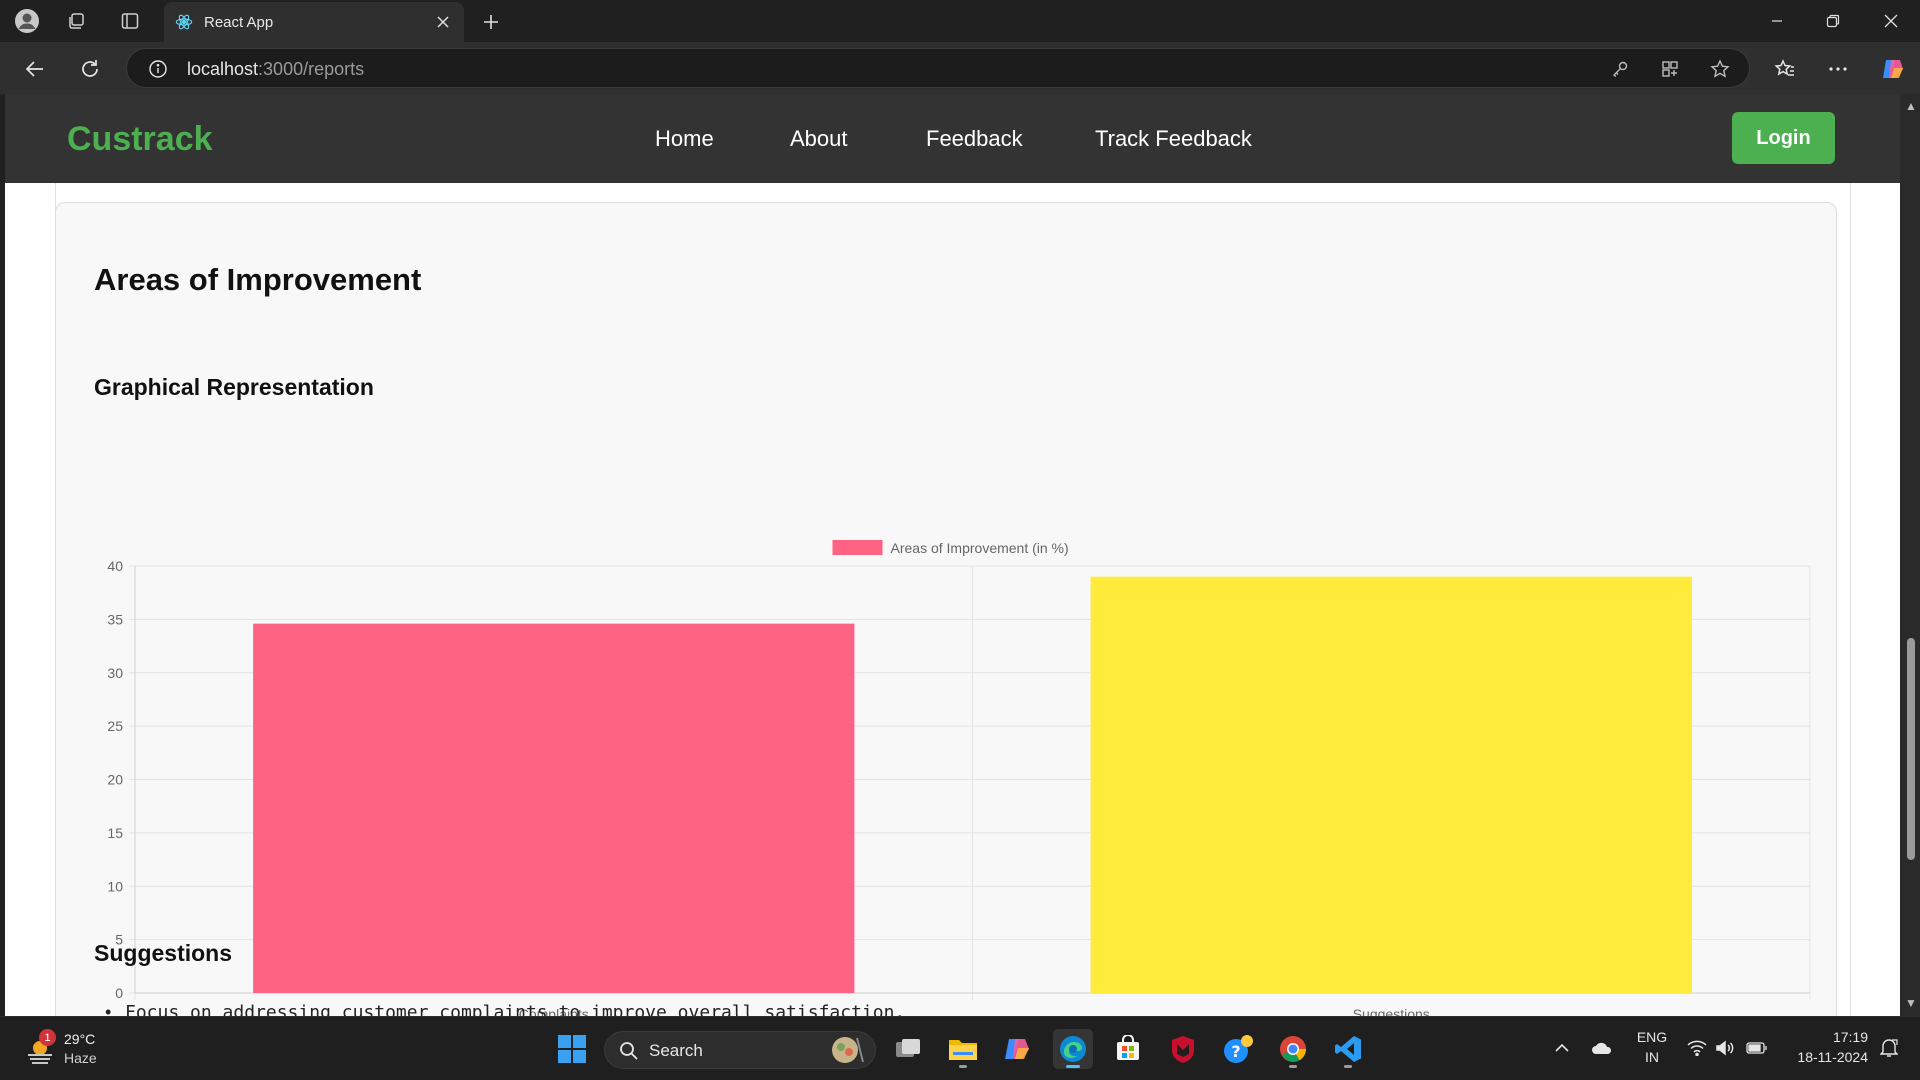 This screenshot has width=1920, height=1080. Describe the element at coordinates (980, 548) in the screenshot. I see `legend-label: Areas of Improvement (in %)` at that location.